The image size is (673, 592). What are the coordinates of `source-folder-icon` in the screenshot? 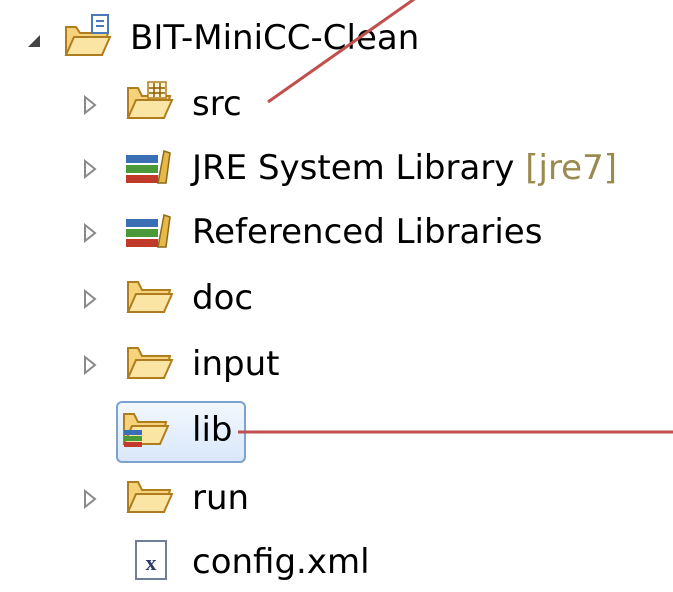 It's located at (150, 102).